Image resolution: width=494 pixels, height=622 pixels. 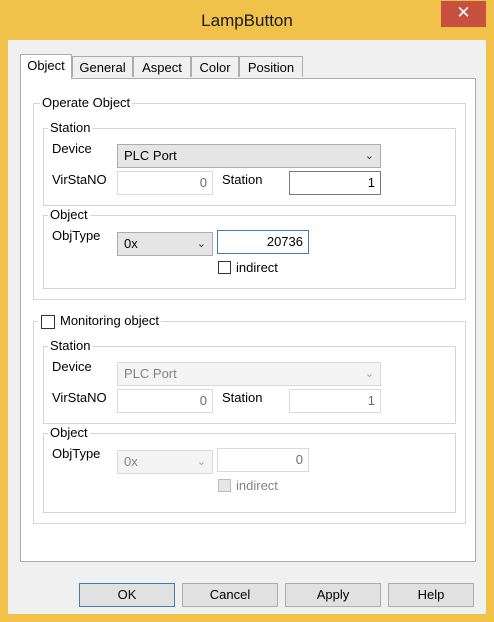 What do you see at coordinates (69, 215) in the screenshot?
I see `operate-obj-label: Object` at bounding box center [69, 215].